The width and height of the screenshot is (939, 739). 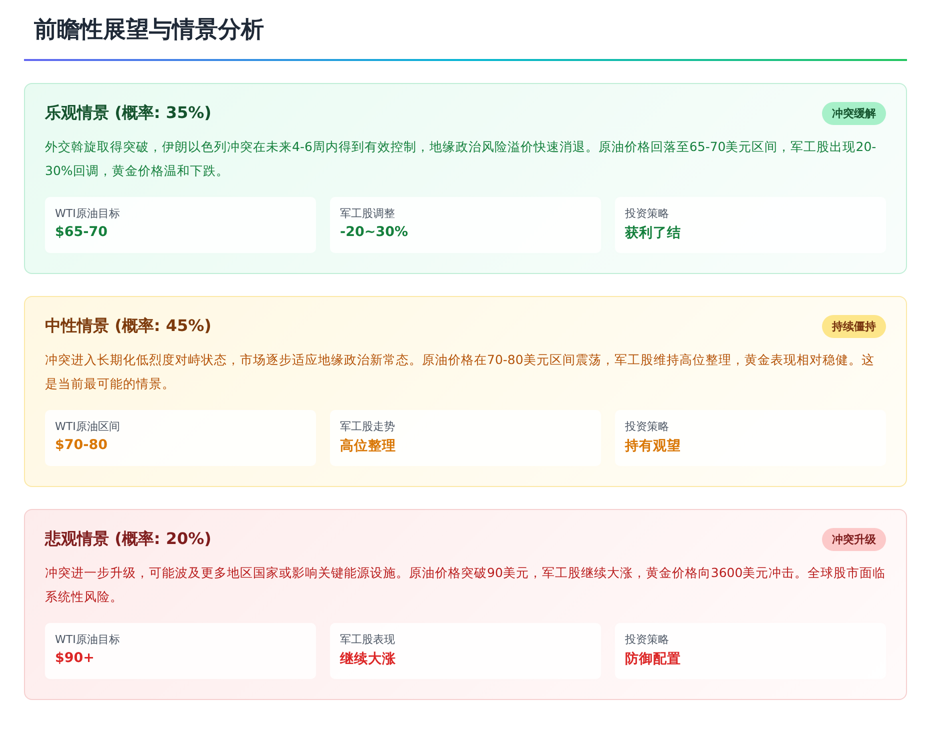 I want to click on metric-label: 军工股调整, so click(x=367, y=213).